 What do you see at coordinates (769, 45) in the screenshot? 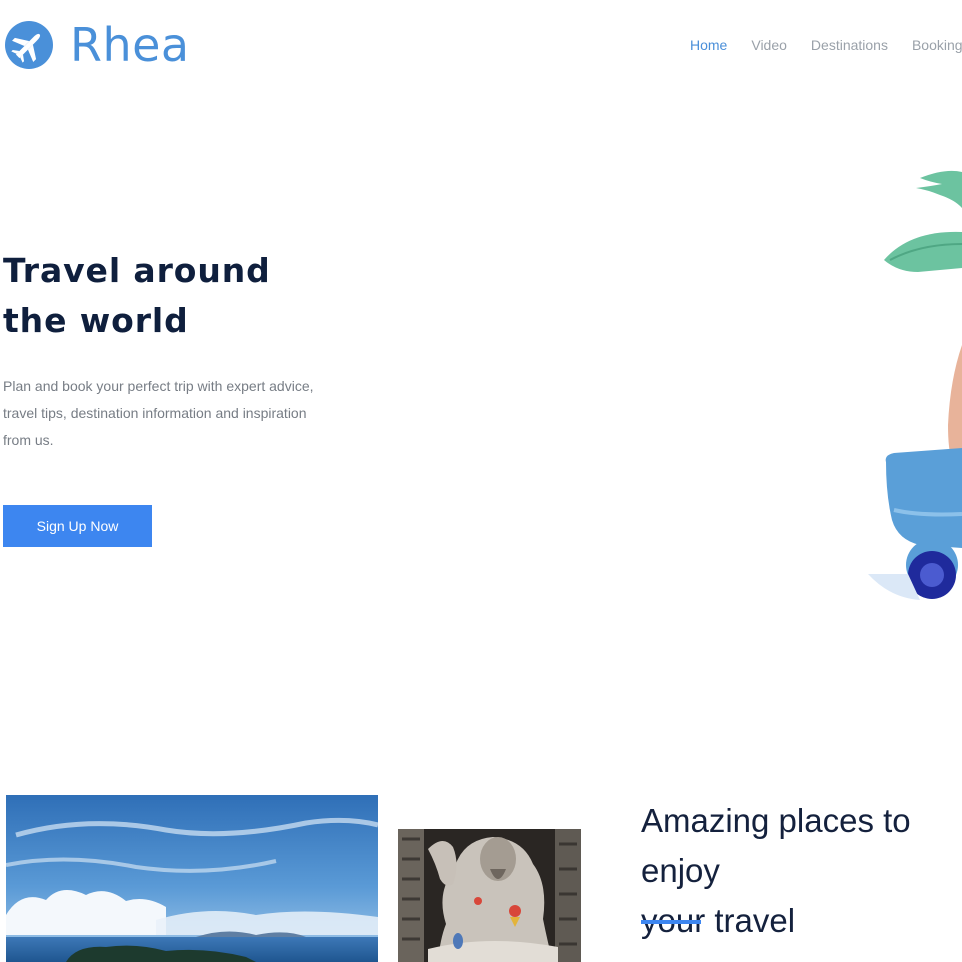
I see `nav-video-link: Video` at bounding box center [769, 45].